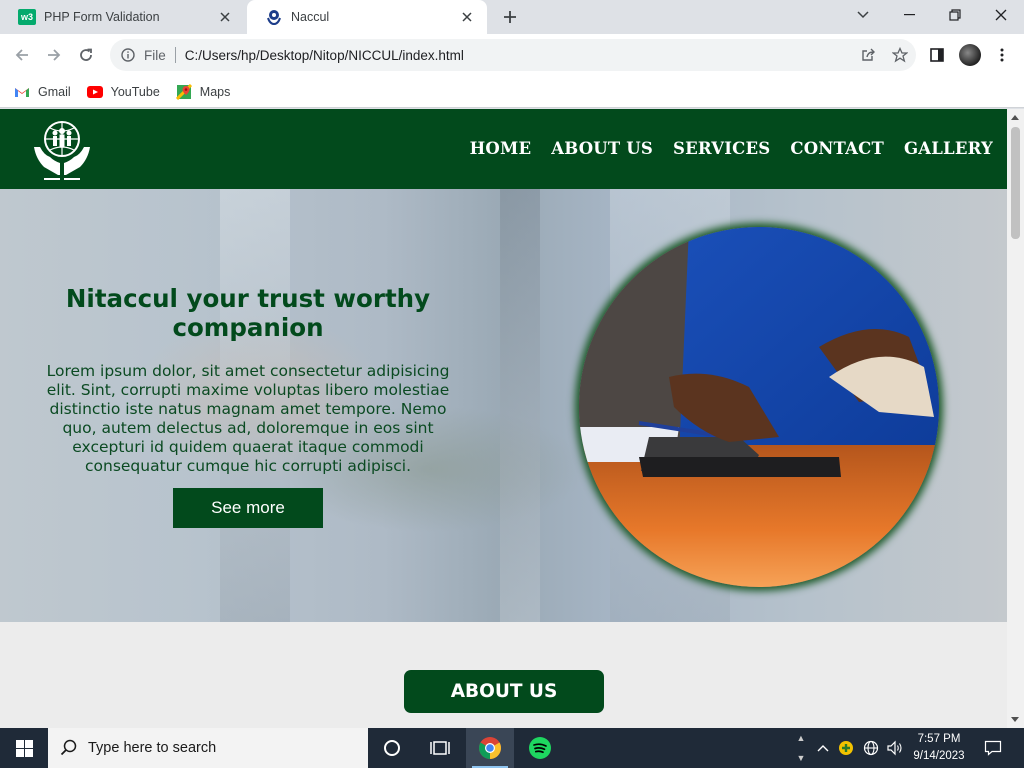 The height and width of the screenshot is (768, 1024). What do you see at coordinates (135, 91) in the screenshot?
I see `bookmark-label: YouTube` at bounding box center [135, 91].